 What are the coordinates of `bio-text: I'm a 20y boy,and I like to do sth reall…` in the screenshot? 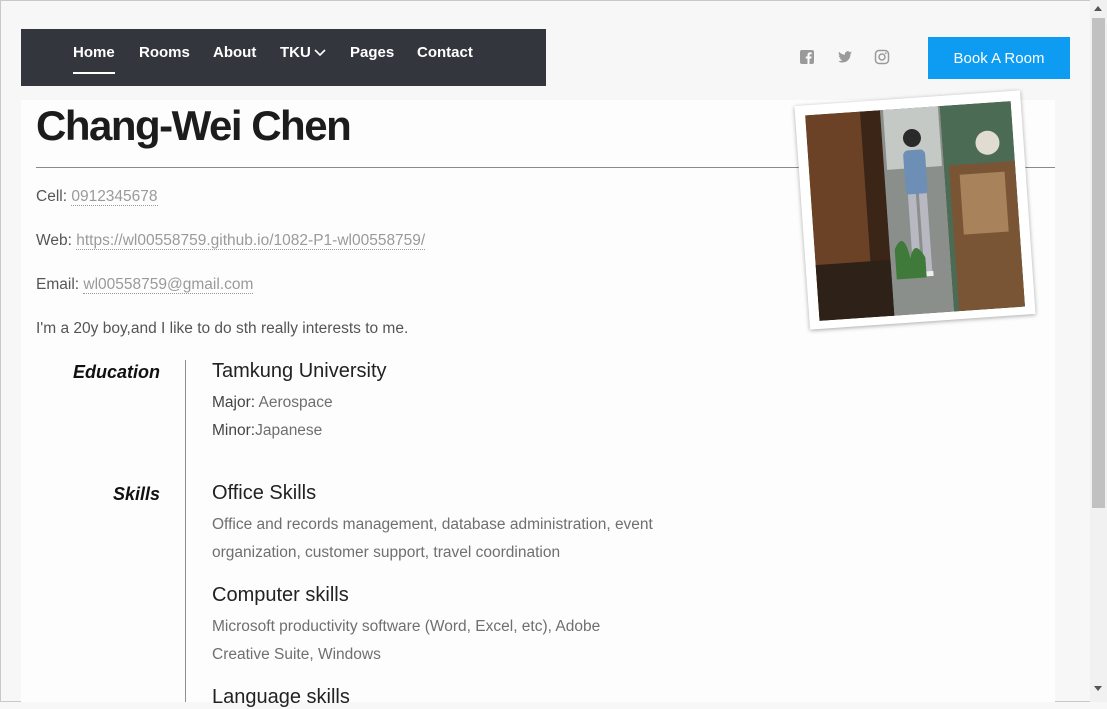 It's located at (222, 328).